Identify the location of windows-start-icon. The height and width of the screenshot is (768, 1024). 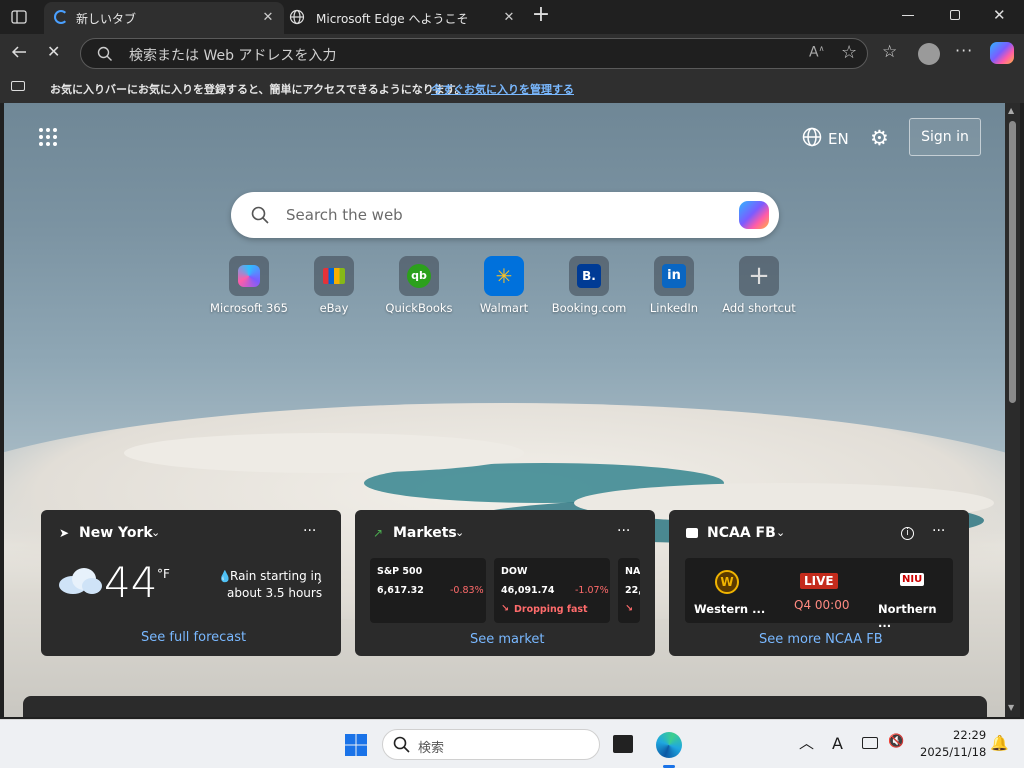
(356, 747).